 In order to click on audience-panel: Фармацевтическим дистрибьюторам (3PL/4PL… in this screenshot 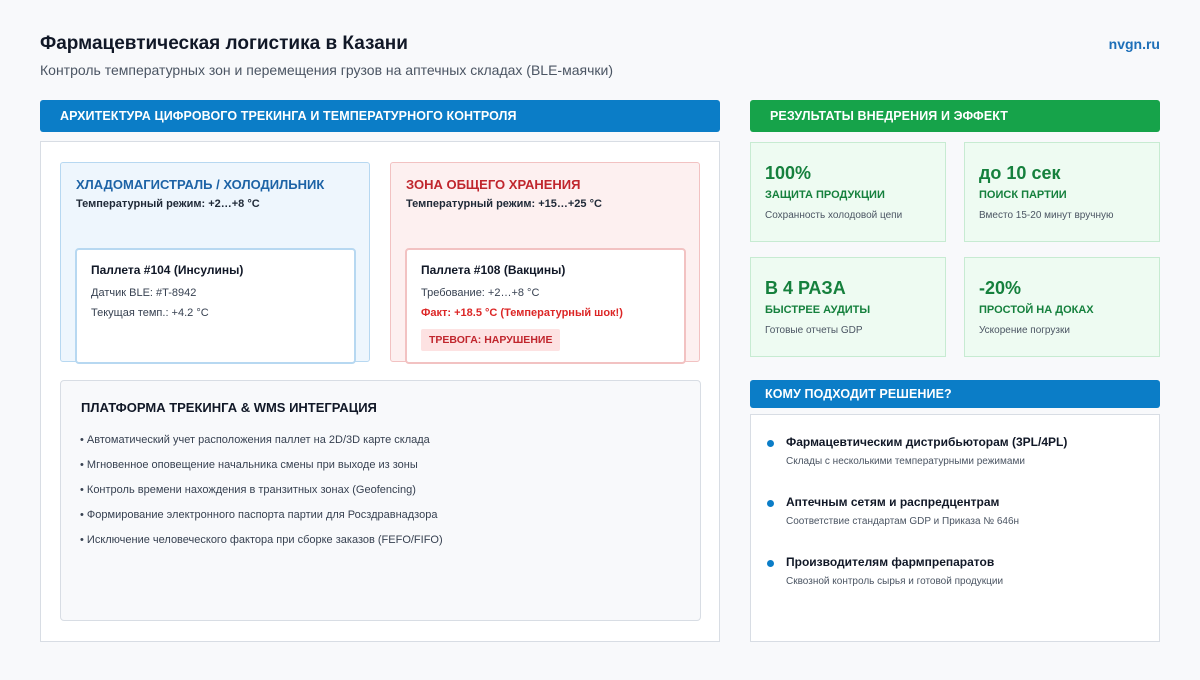, I will do `click(955, 528)`.